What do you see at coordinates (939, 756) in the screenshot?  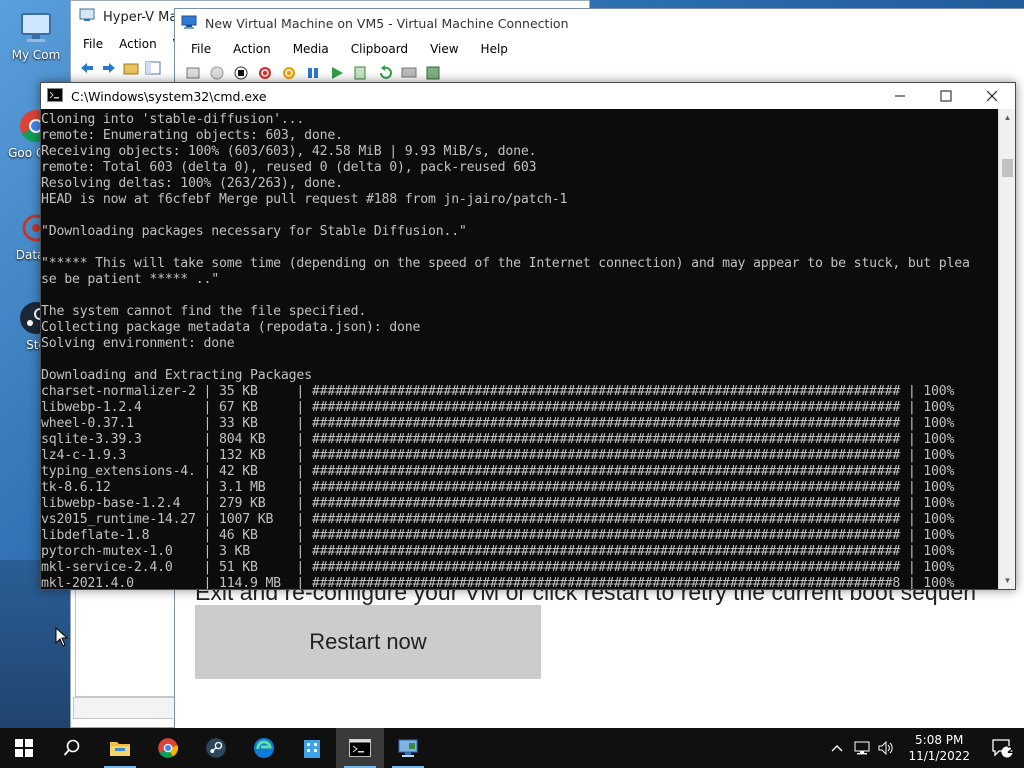 I see `clock-date: 11/1/2022` at bounding box center [939, 756].